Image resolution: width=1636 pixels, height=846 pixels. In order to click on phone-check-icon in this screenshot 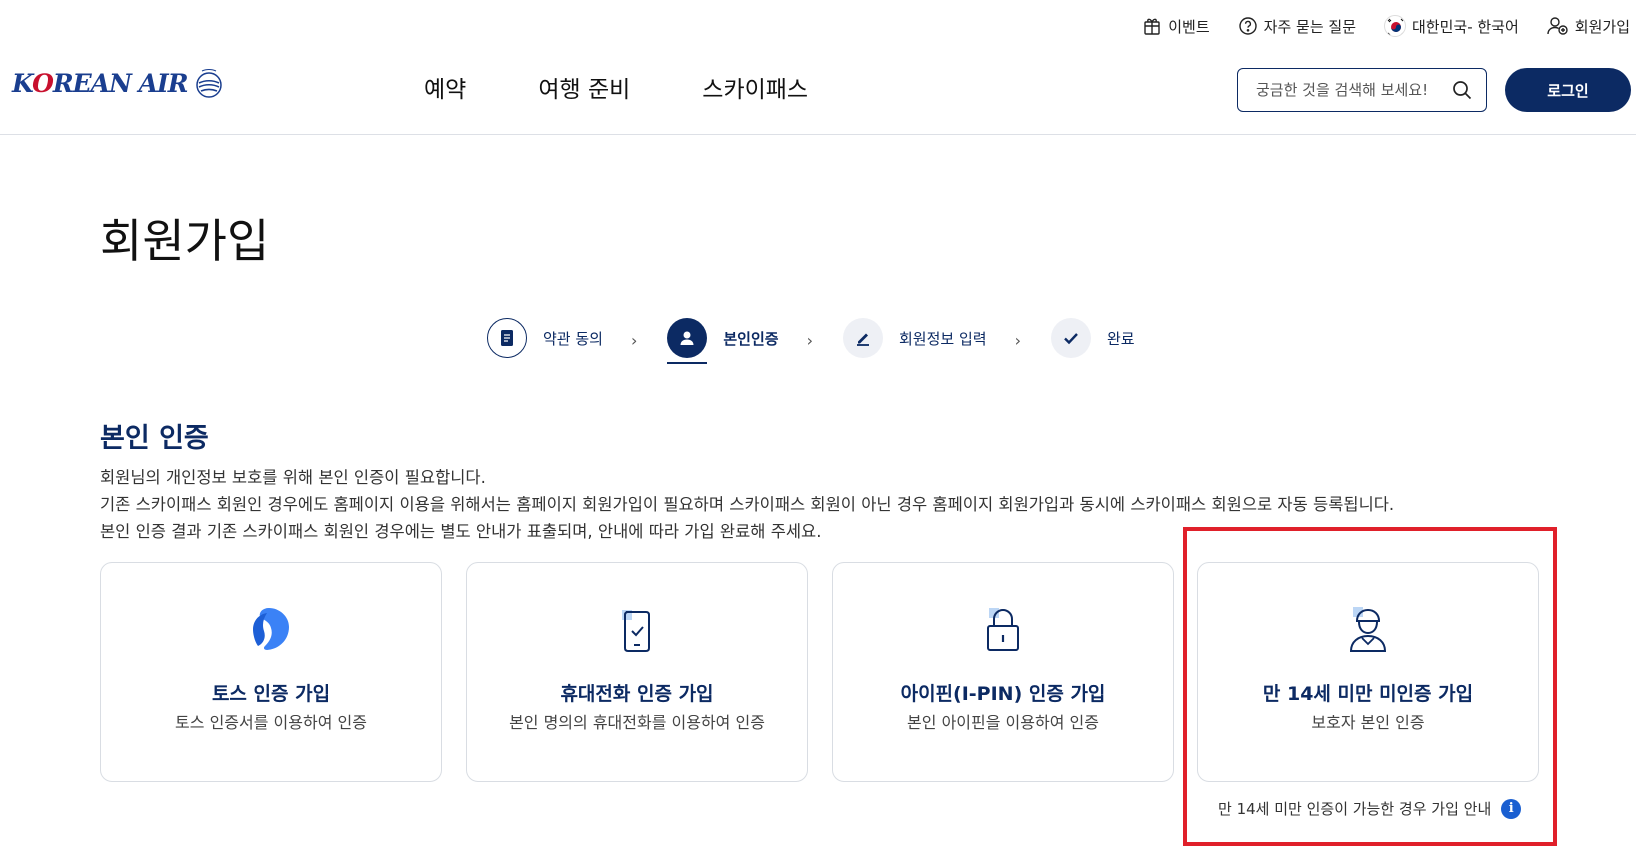, I will do `click(637, 629)`.